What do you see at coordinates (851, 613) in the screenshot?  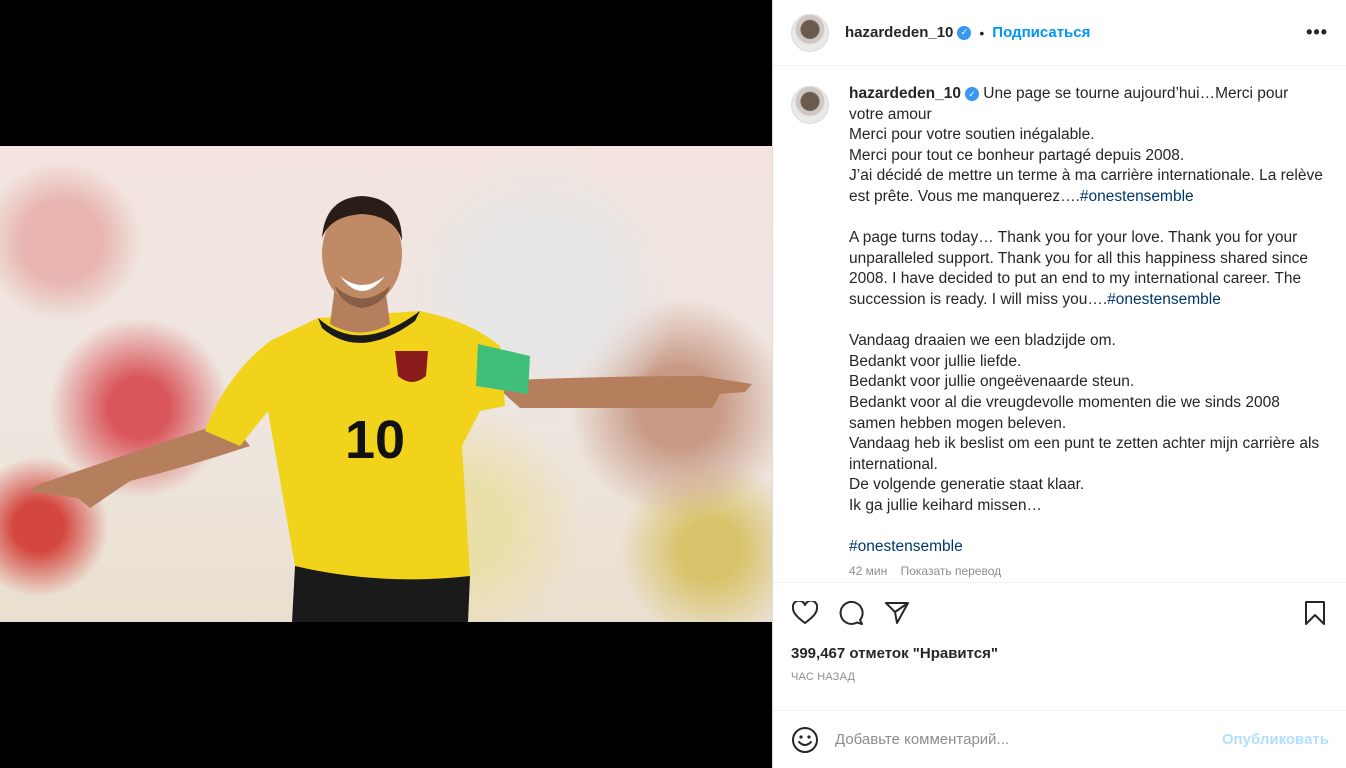 I see `comment-icon` at bounding box center [851, 613].